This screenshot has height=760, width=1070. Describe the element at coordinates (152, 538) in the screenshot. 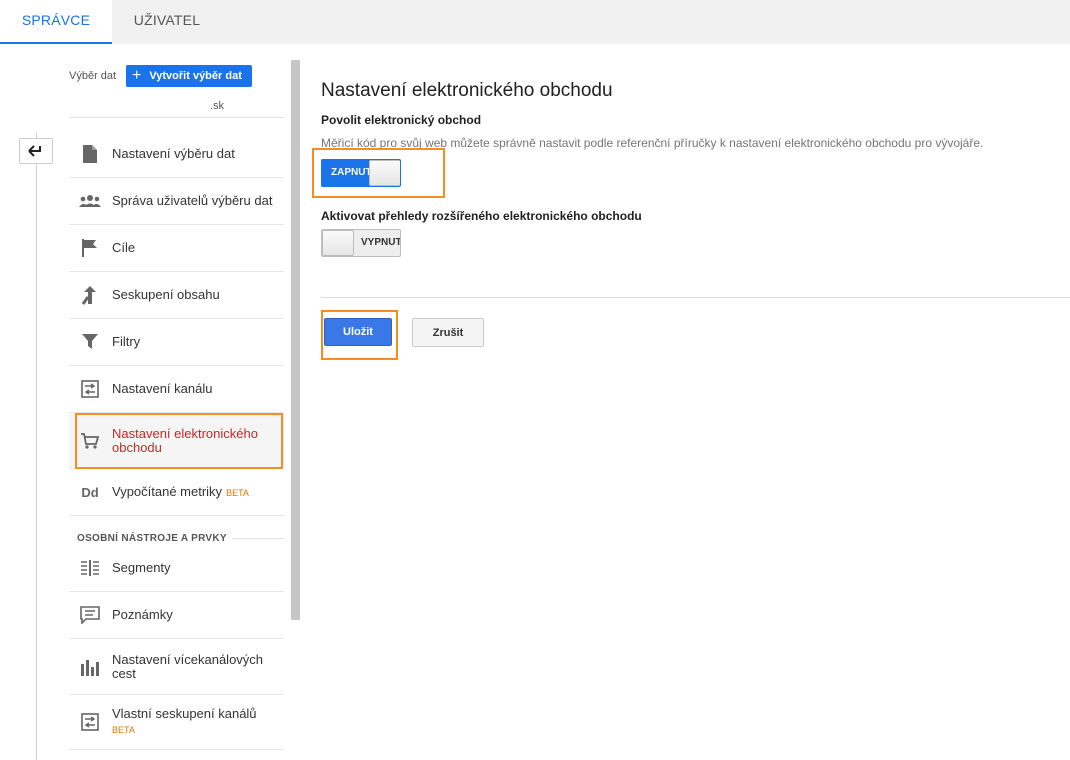

I see `personal-tools-heading: OSOBNÍ NÁSTROJE A PRVKY` at that location.